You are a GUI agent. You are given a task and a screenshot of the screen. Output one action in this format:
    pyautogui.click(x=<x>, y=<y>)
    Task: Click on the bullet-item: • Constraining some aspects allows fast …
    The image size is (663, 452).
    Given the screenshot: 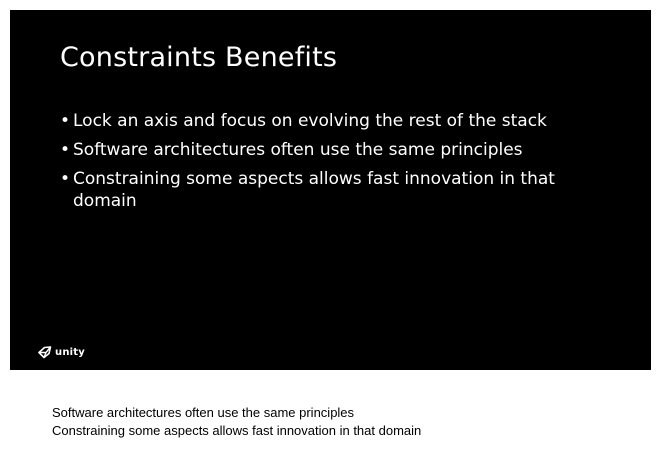 What is the action you would take?
    pyautogui.click(x=320, y=190)
    